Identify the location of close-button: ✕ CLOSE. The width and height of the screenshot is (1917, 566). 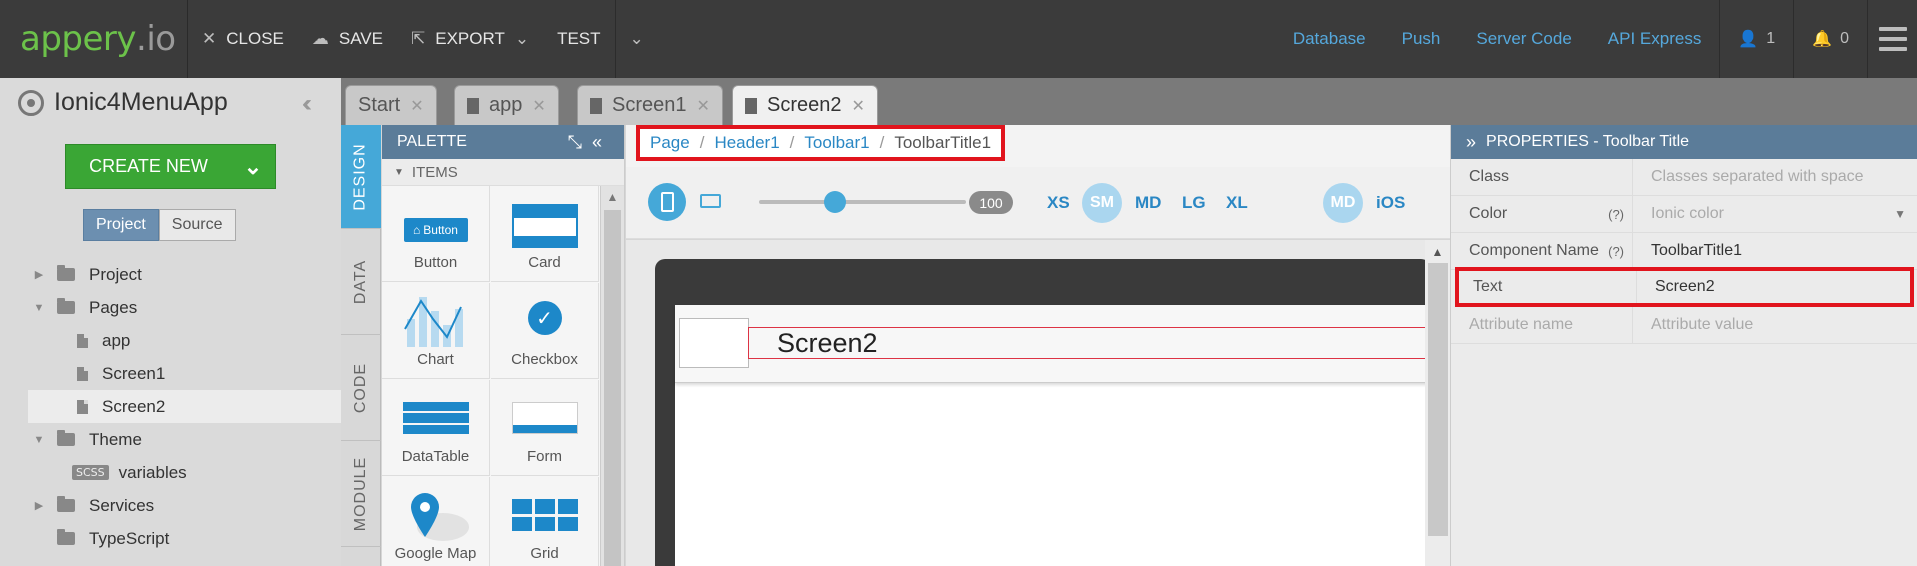
(243, 39).